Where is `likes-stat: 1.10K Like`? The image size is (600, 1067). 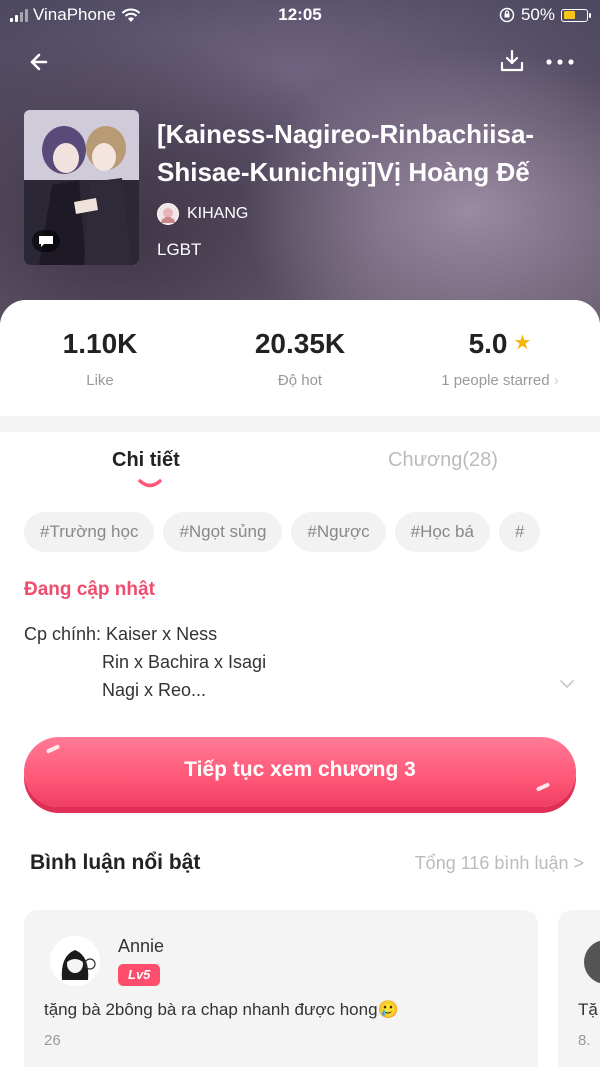
likes-stat: 1.10K Like is located at coordinates (100, 358).